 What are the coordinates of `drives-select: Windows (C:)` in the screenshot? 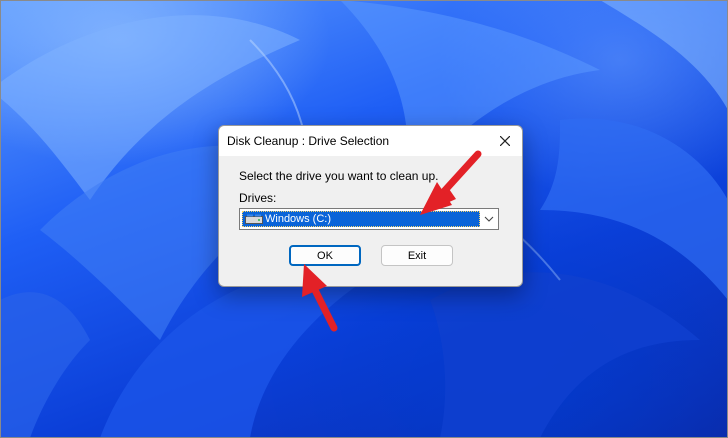 It's located at (369, 219).